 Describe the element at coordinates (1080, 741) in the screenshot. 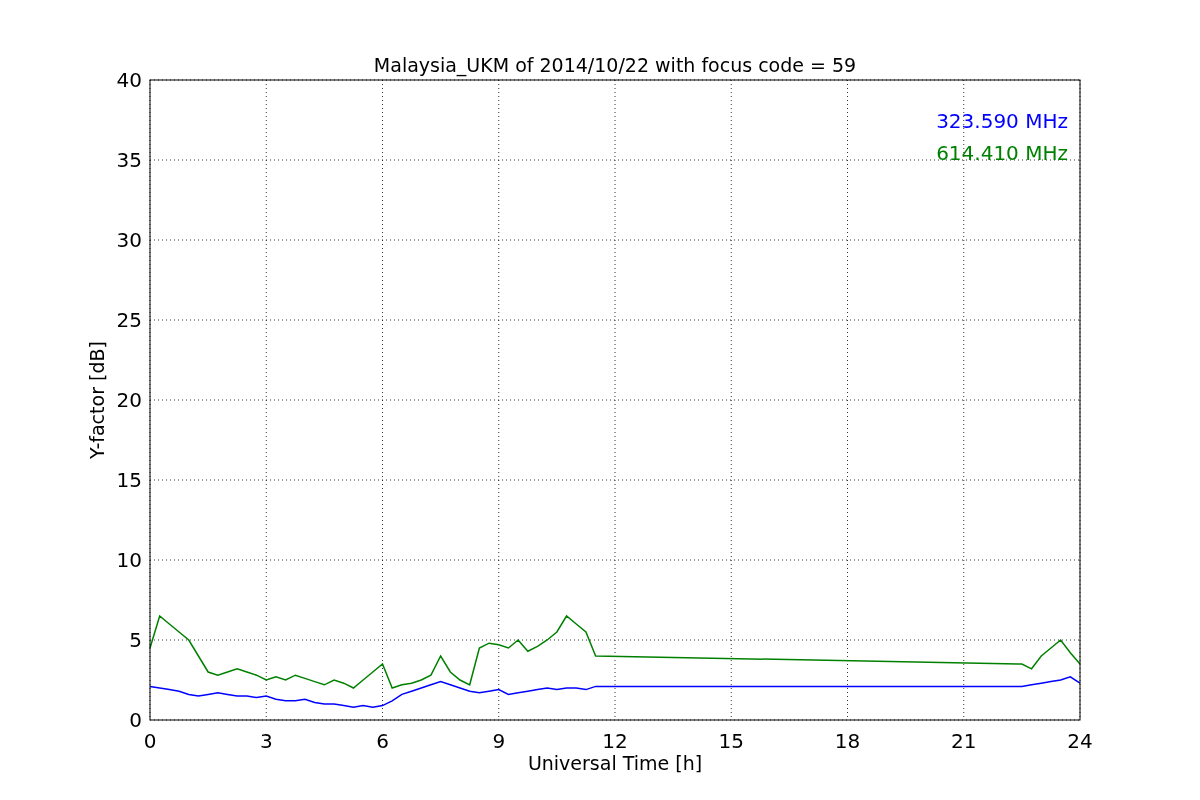

I see `x-tick-label: 24` at that location.